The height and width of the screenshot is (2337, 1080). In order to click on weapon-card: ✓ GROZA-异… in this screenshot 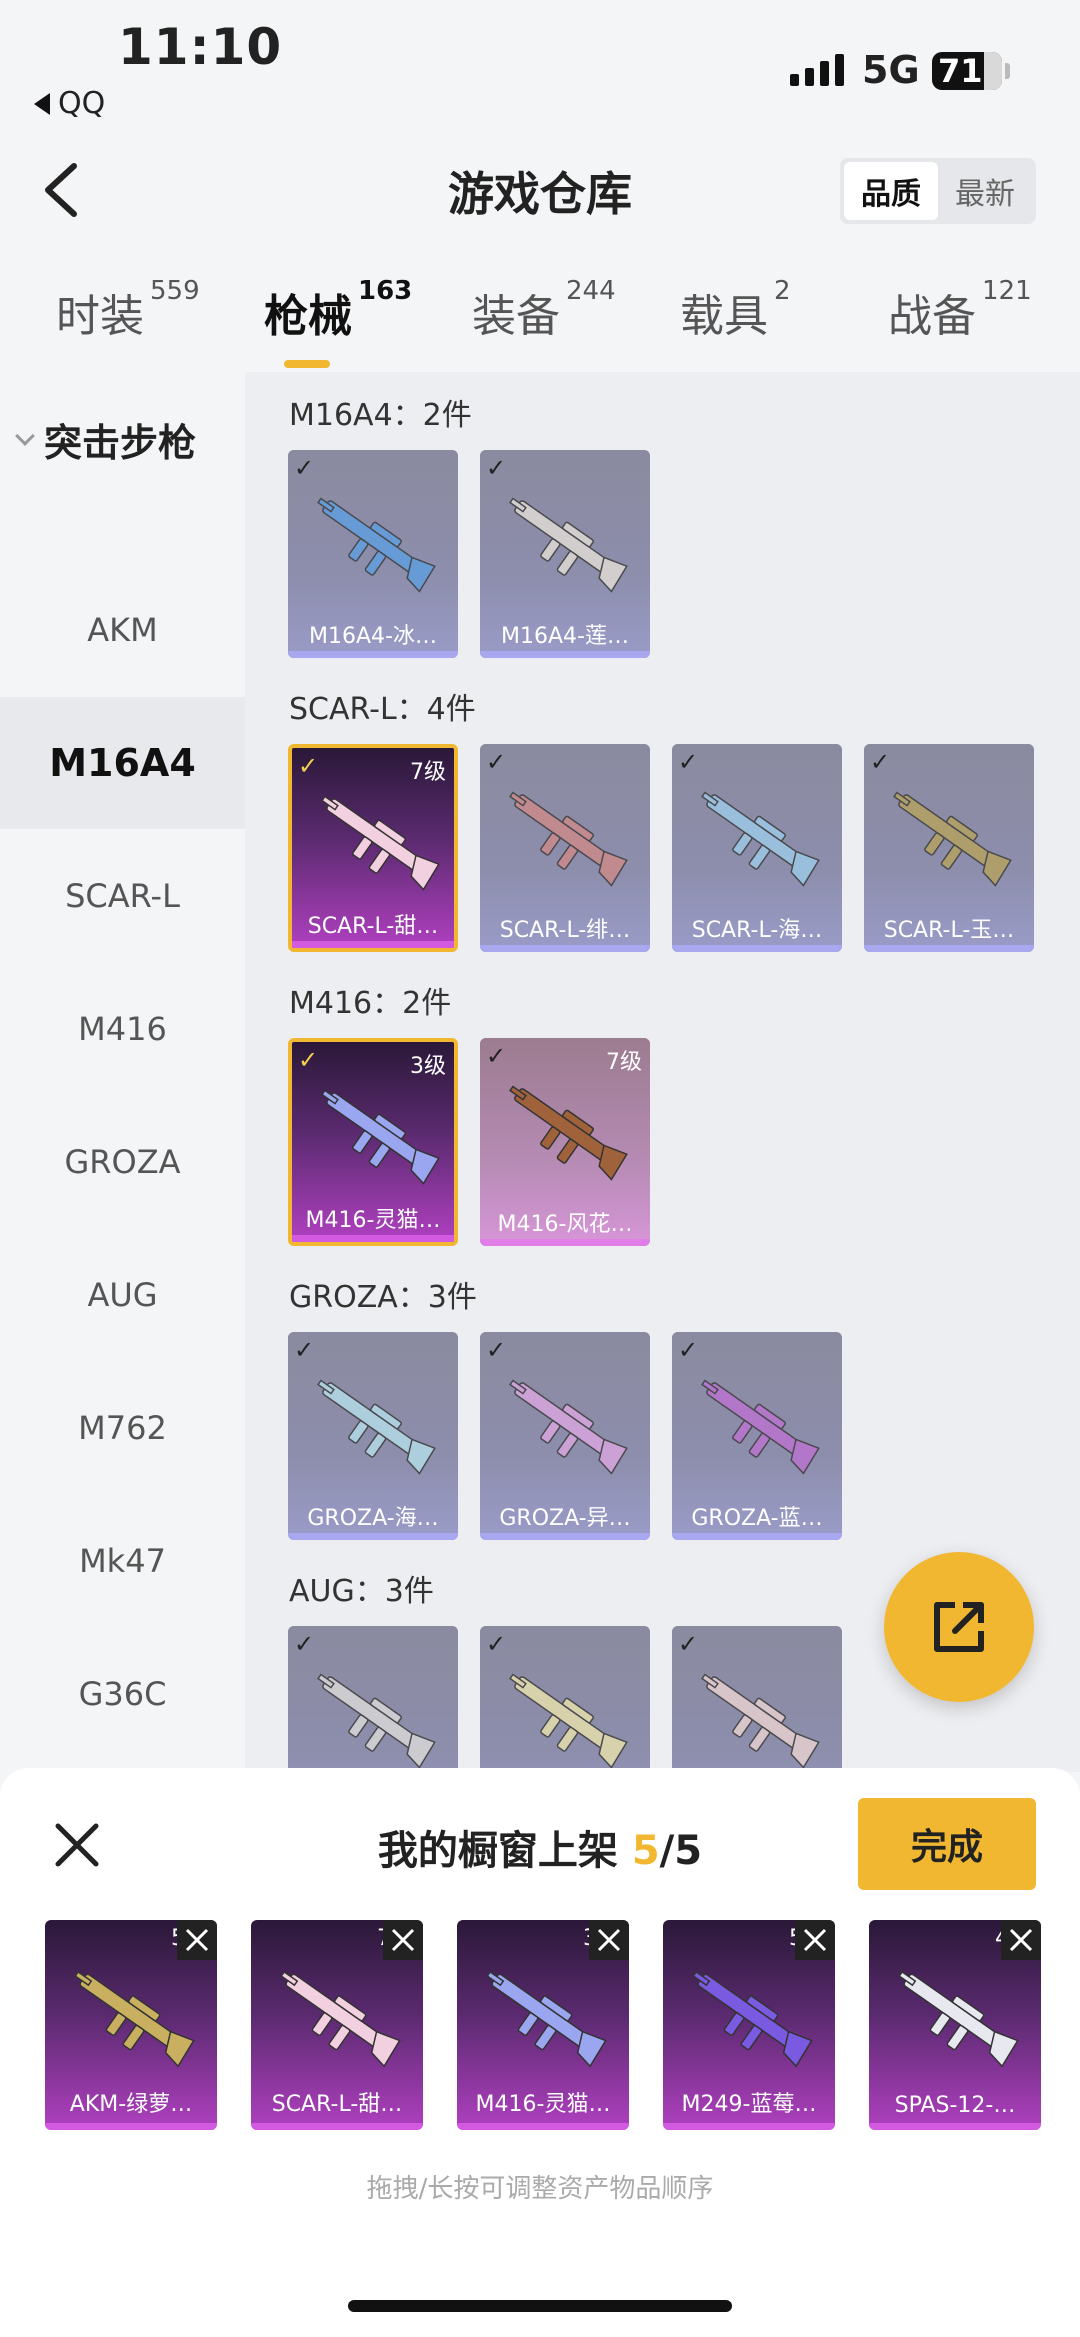, I will do `click(565, 1436)`.